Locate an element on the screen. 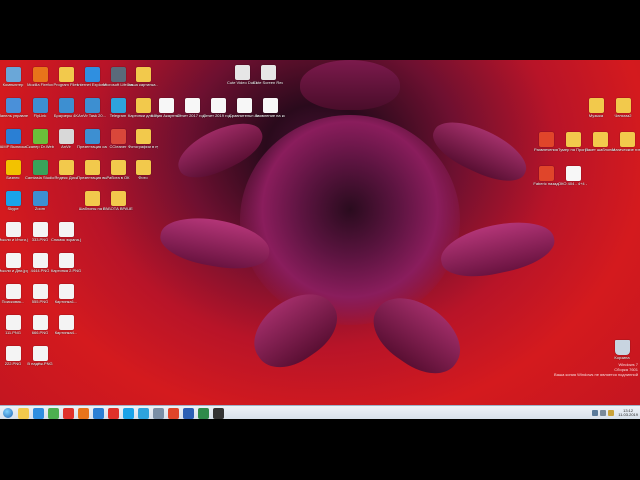  desktop-icon: 4444.PNG is located at coordinates (40, 266).